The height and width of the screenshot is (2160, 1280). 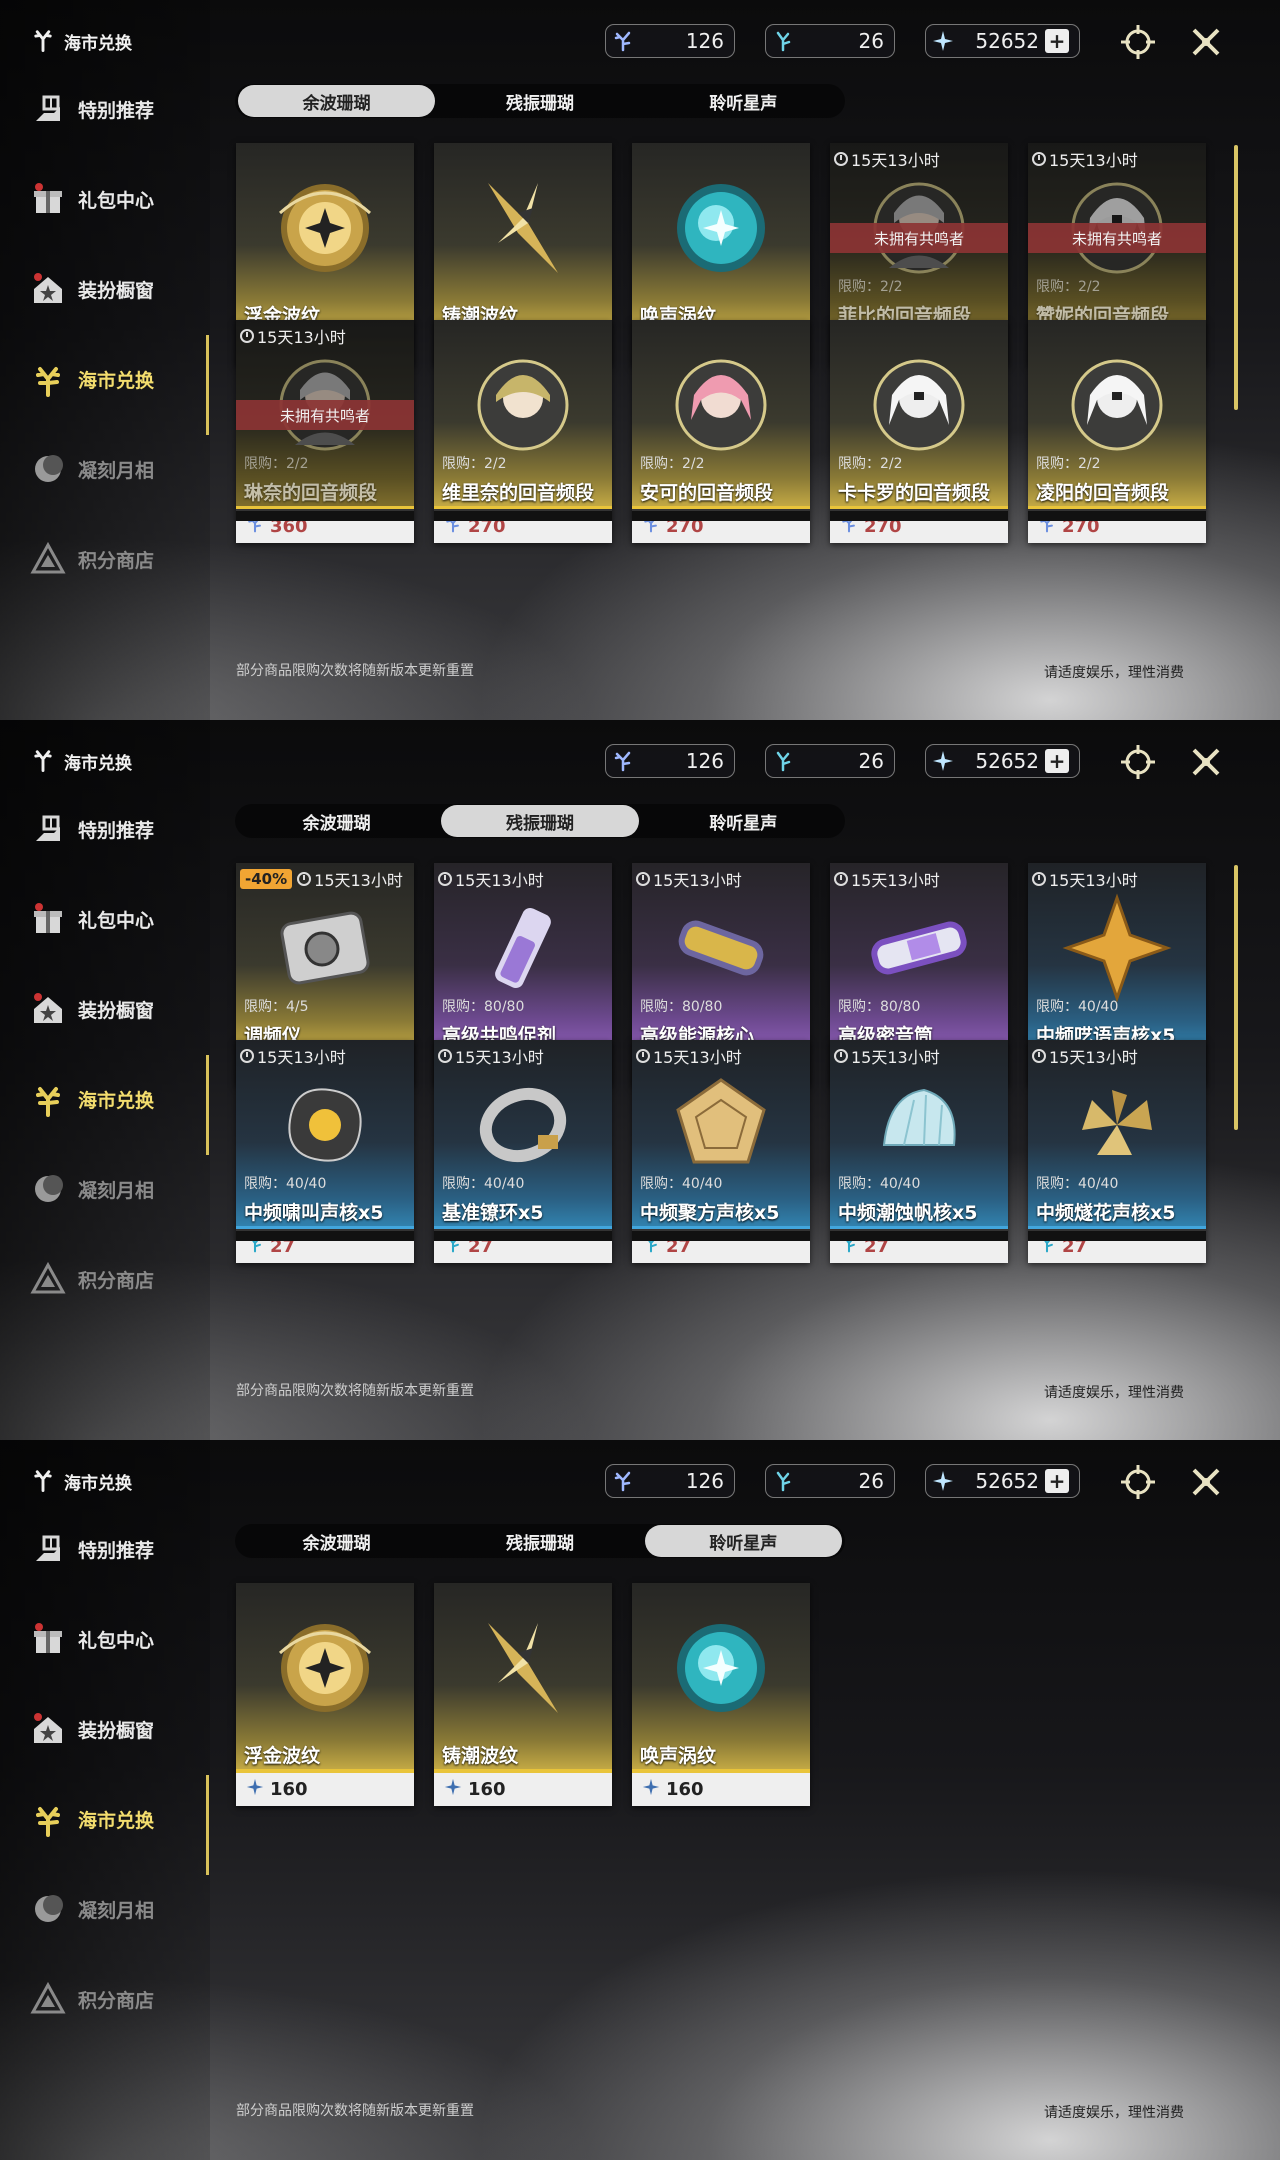 I want to click on item-name: 中频聚方声核x5, so click(x=710, y=1213).